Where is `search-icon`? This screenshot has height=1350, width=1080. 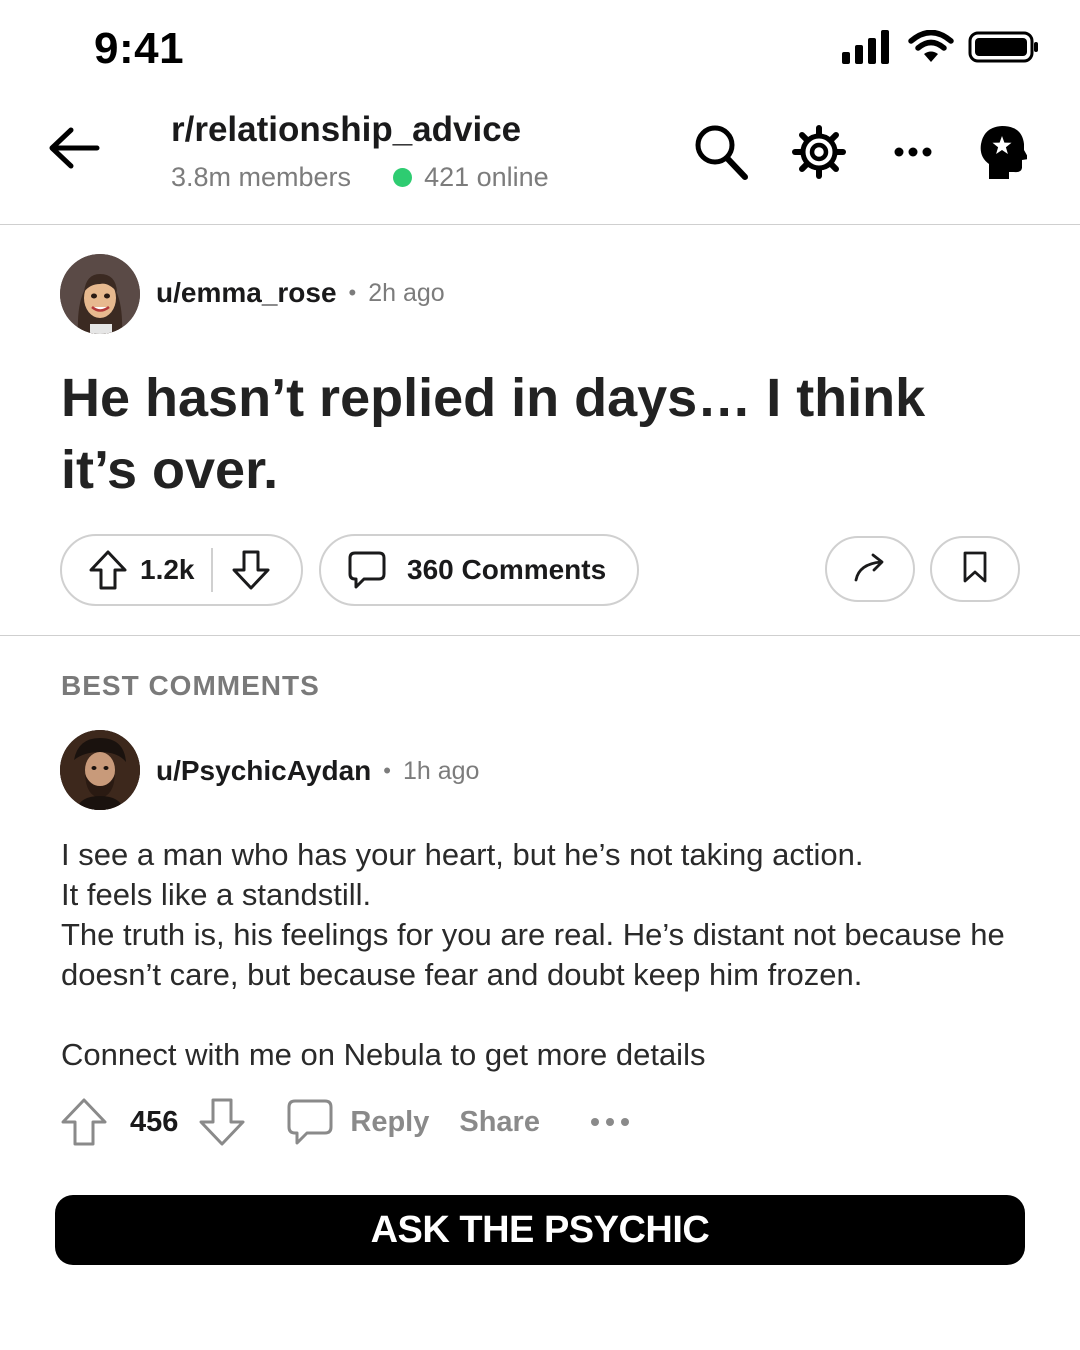 search-icon is located at coordinates (721, 154).